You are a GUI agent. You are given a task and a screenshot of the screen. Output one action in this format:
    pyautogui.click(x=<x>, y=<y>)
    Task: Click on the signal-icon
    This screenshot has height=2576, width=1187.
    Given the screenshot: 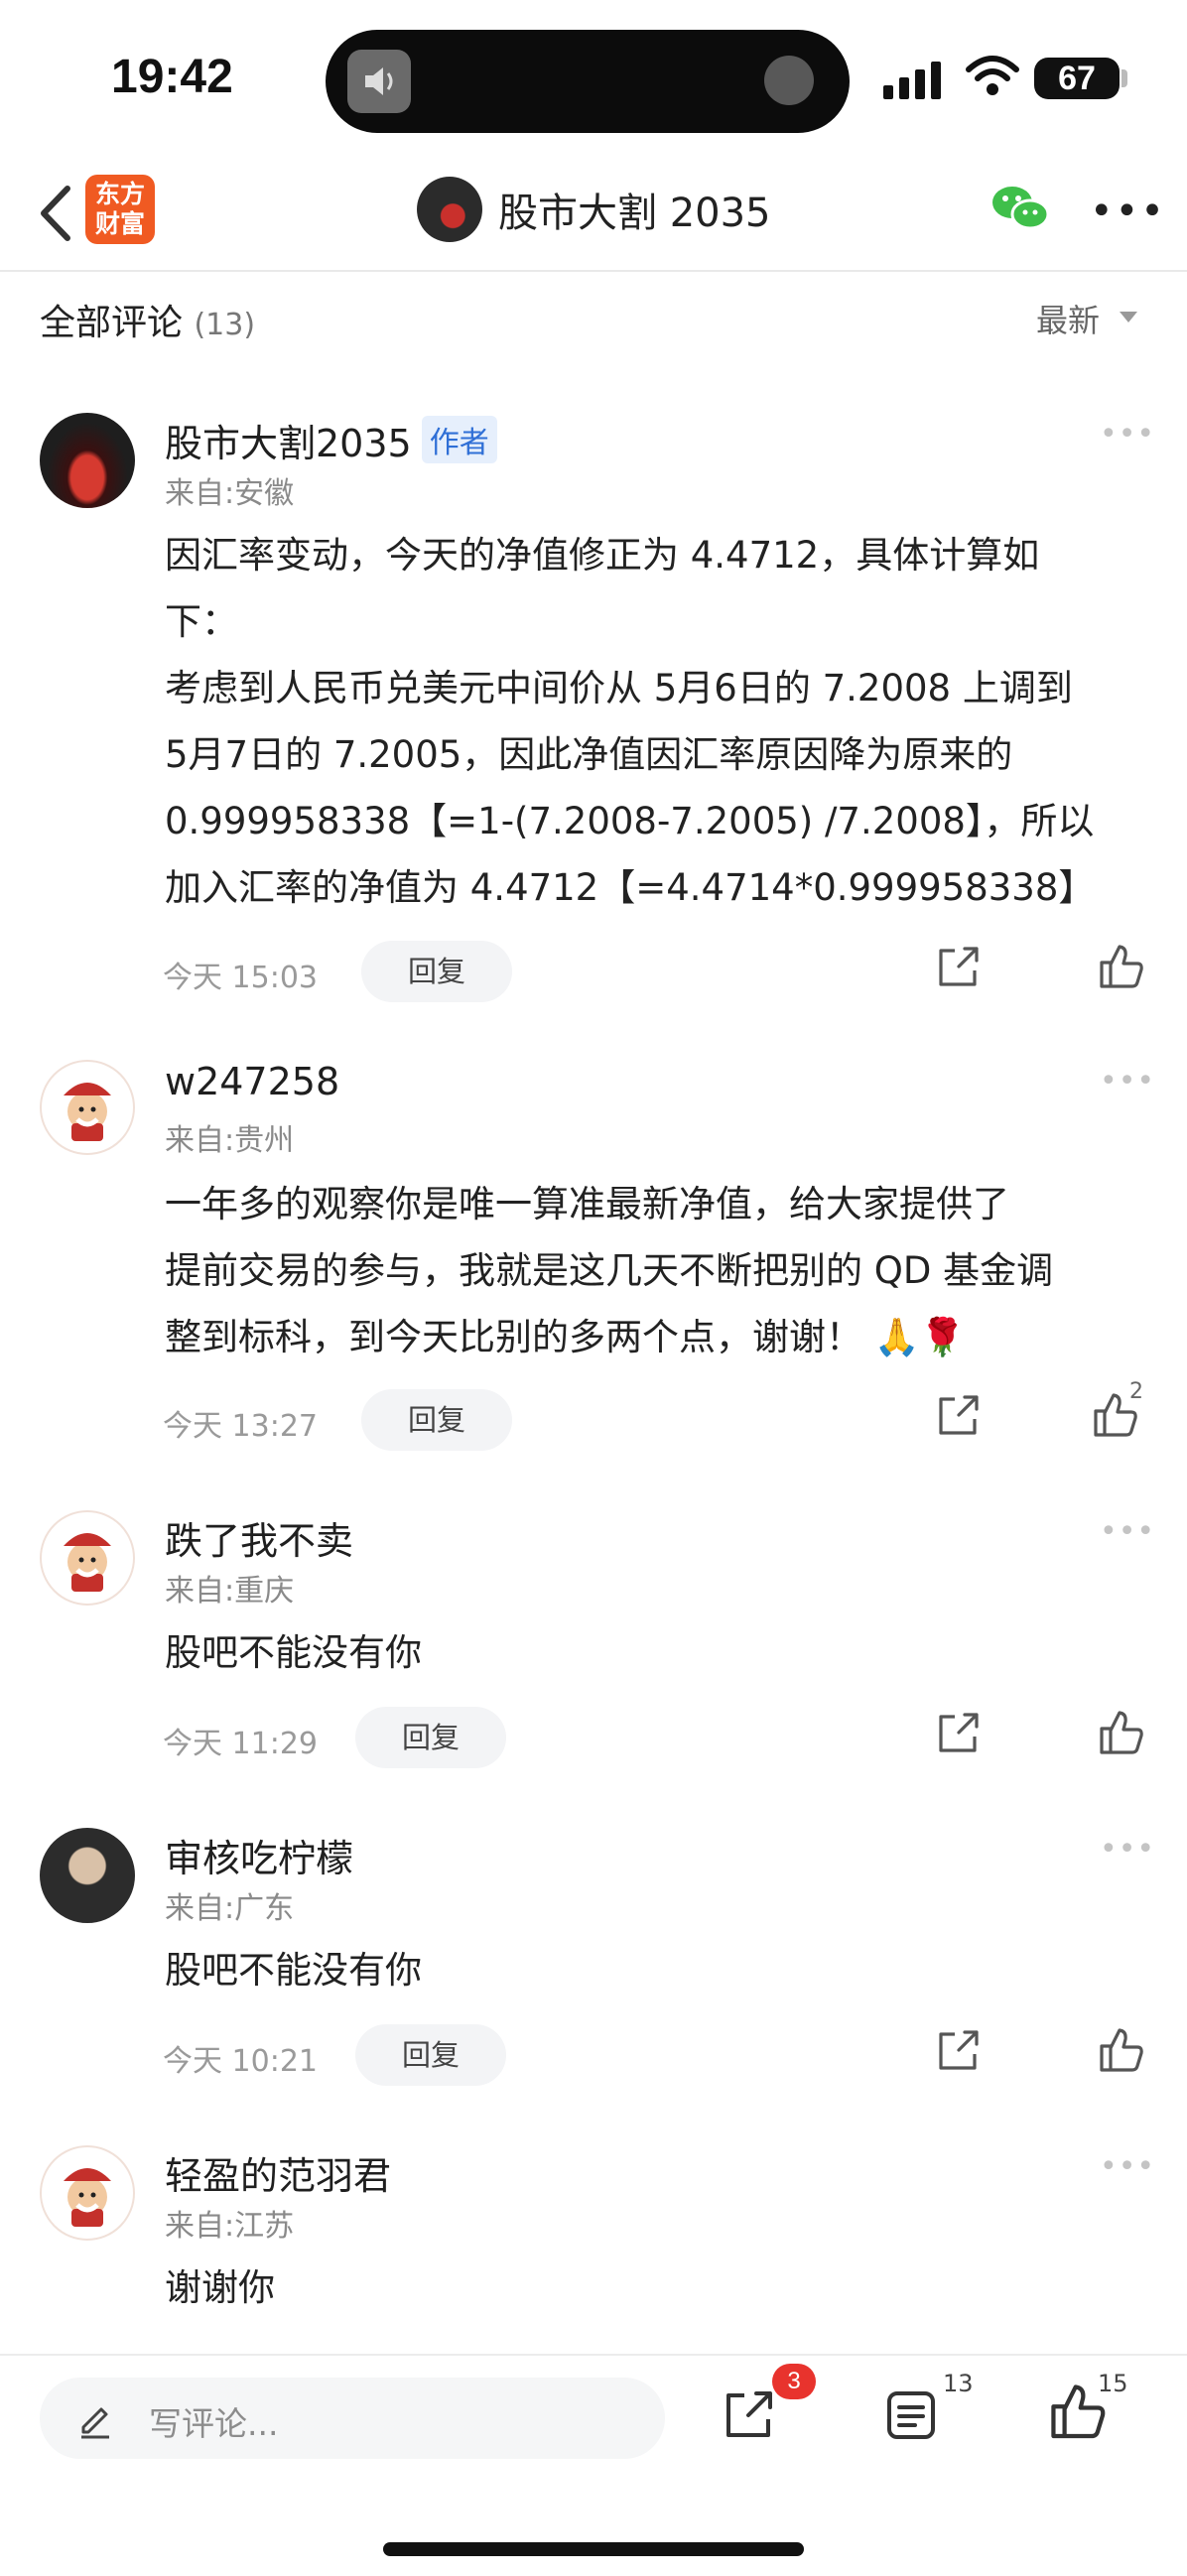 What is the action you would take?
    pyautogui.click(x=912, y=81)
    